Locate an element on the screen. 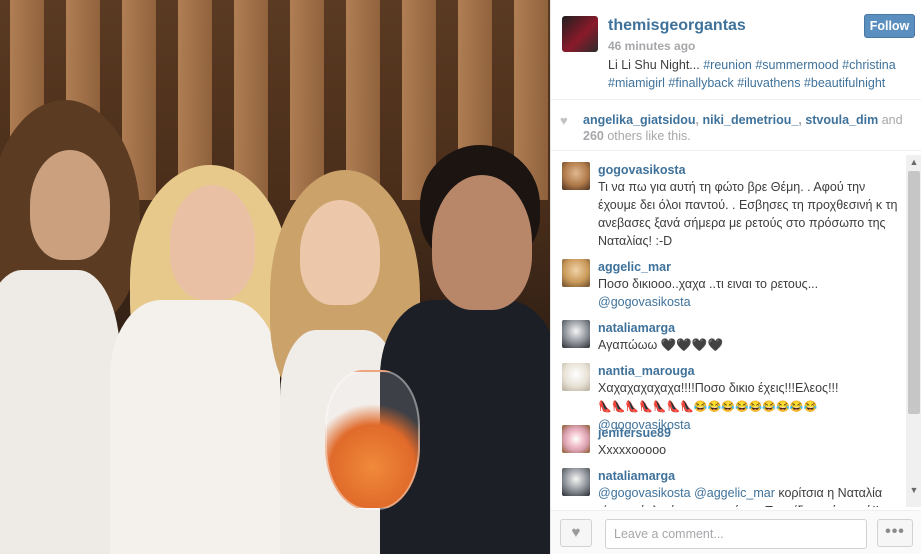 This screenshot has width=921, height=554. liker-link: stvoula_dim is located at coordinates (841, 120).